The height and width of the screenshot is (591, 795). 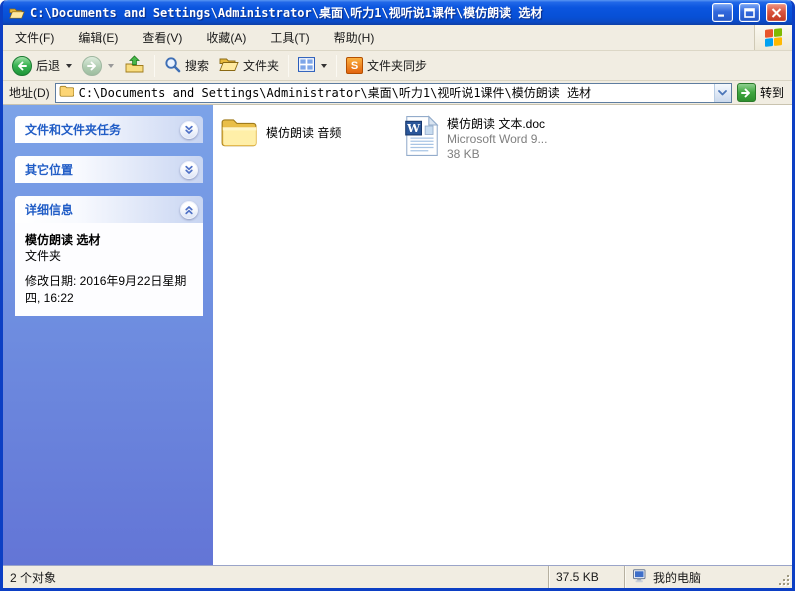 What do you see at coordinates (463, 154) in the screenshot?
I see `file-size: 38 KB` at bounding box center [463, 154].